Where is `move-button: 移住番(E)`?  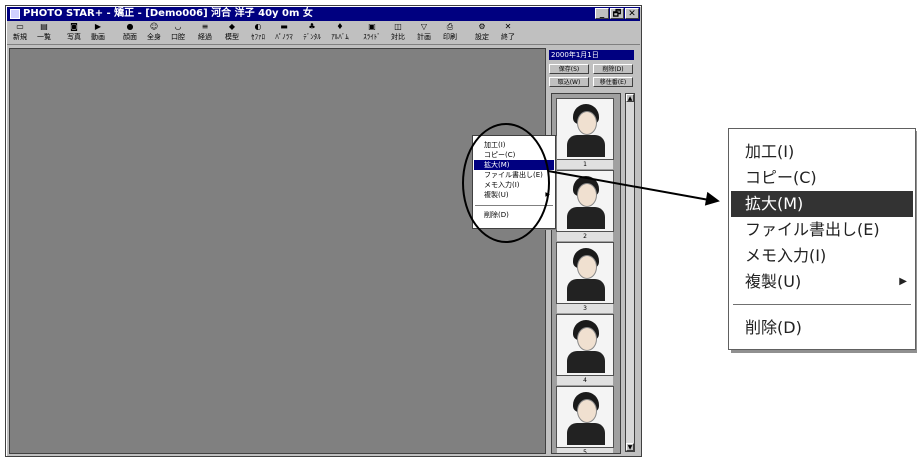 move-button: 移住番(E) is located at coordinates (613, 82).